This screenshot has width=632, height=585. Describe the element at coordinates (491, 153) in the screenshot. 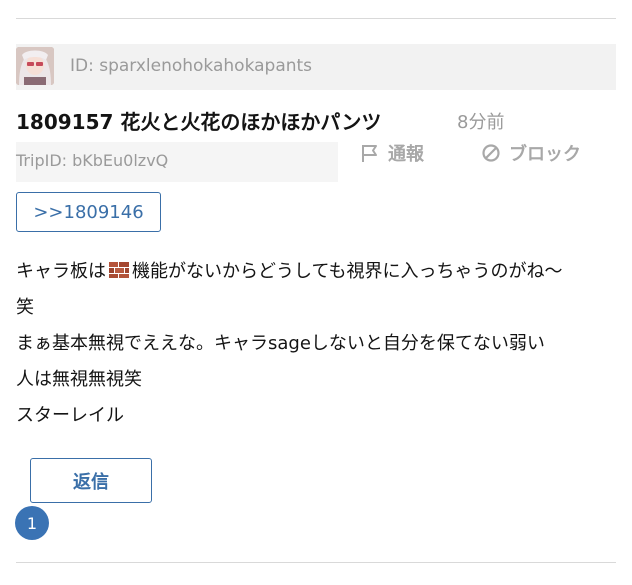

I see `block-icon` at that location.